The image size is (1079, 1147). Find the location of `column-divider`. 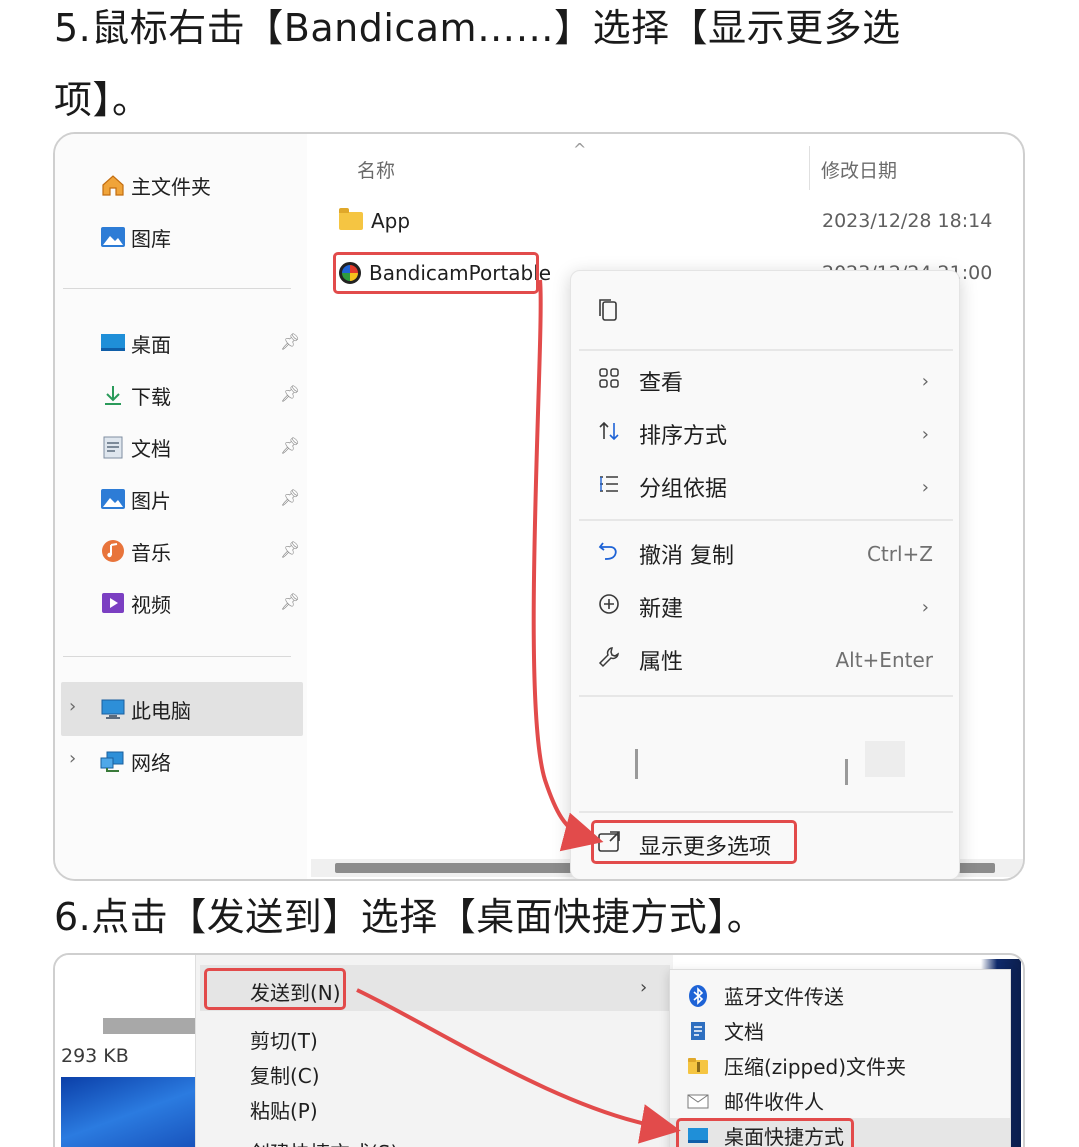

column-divider is located at coordinates (809, 168).